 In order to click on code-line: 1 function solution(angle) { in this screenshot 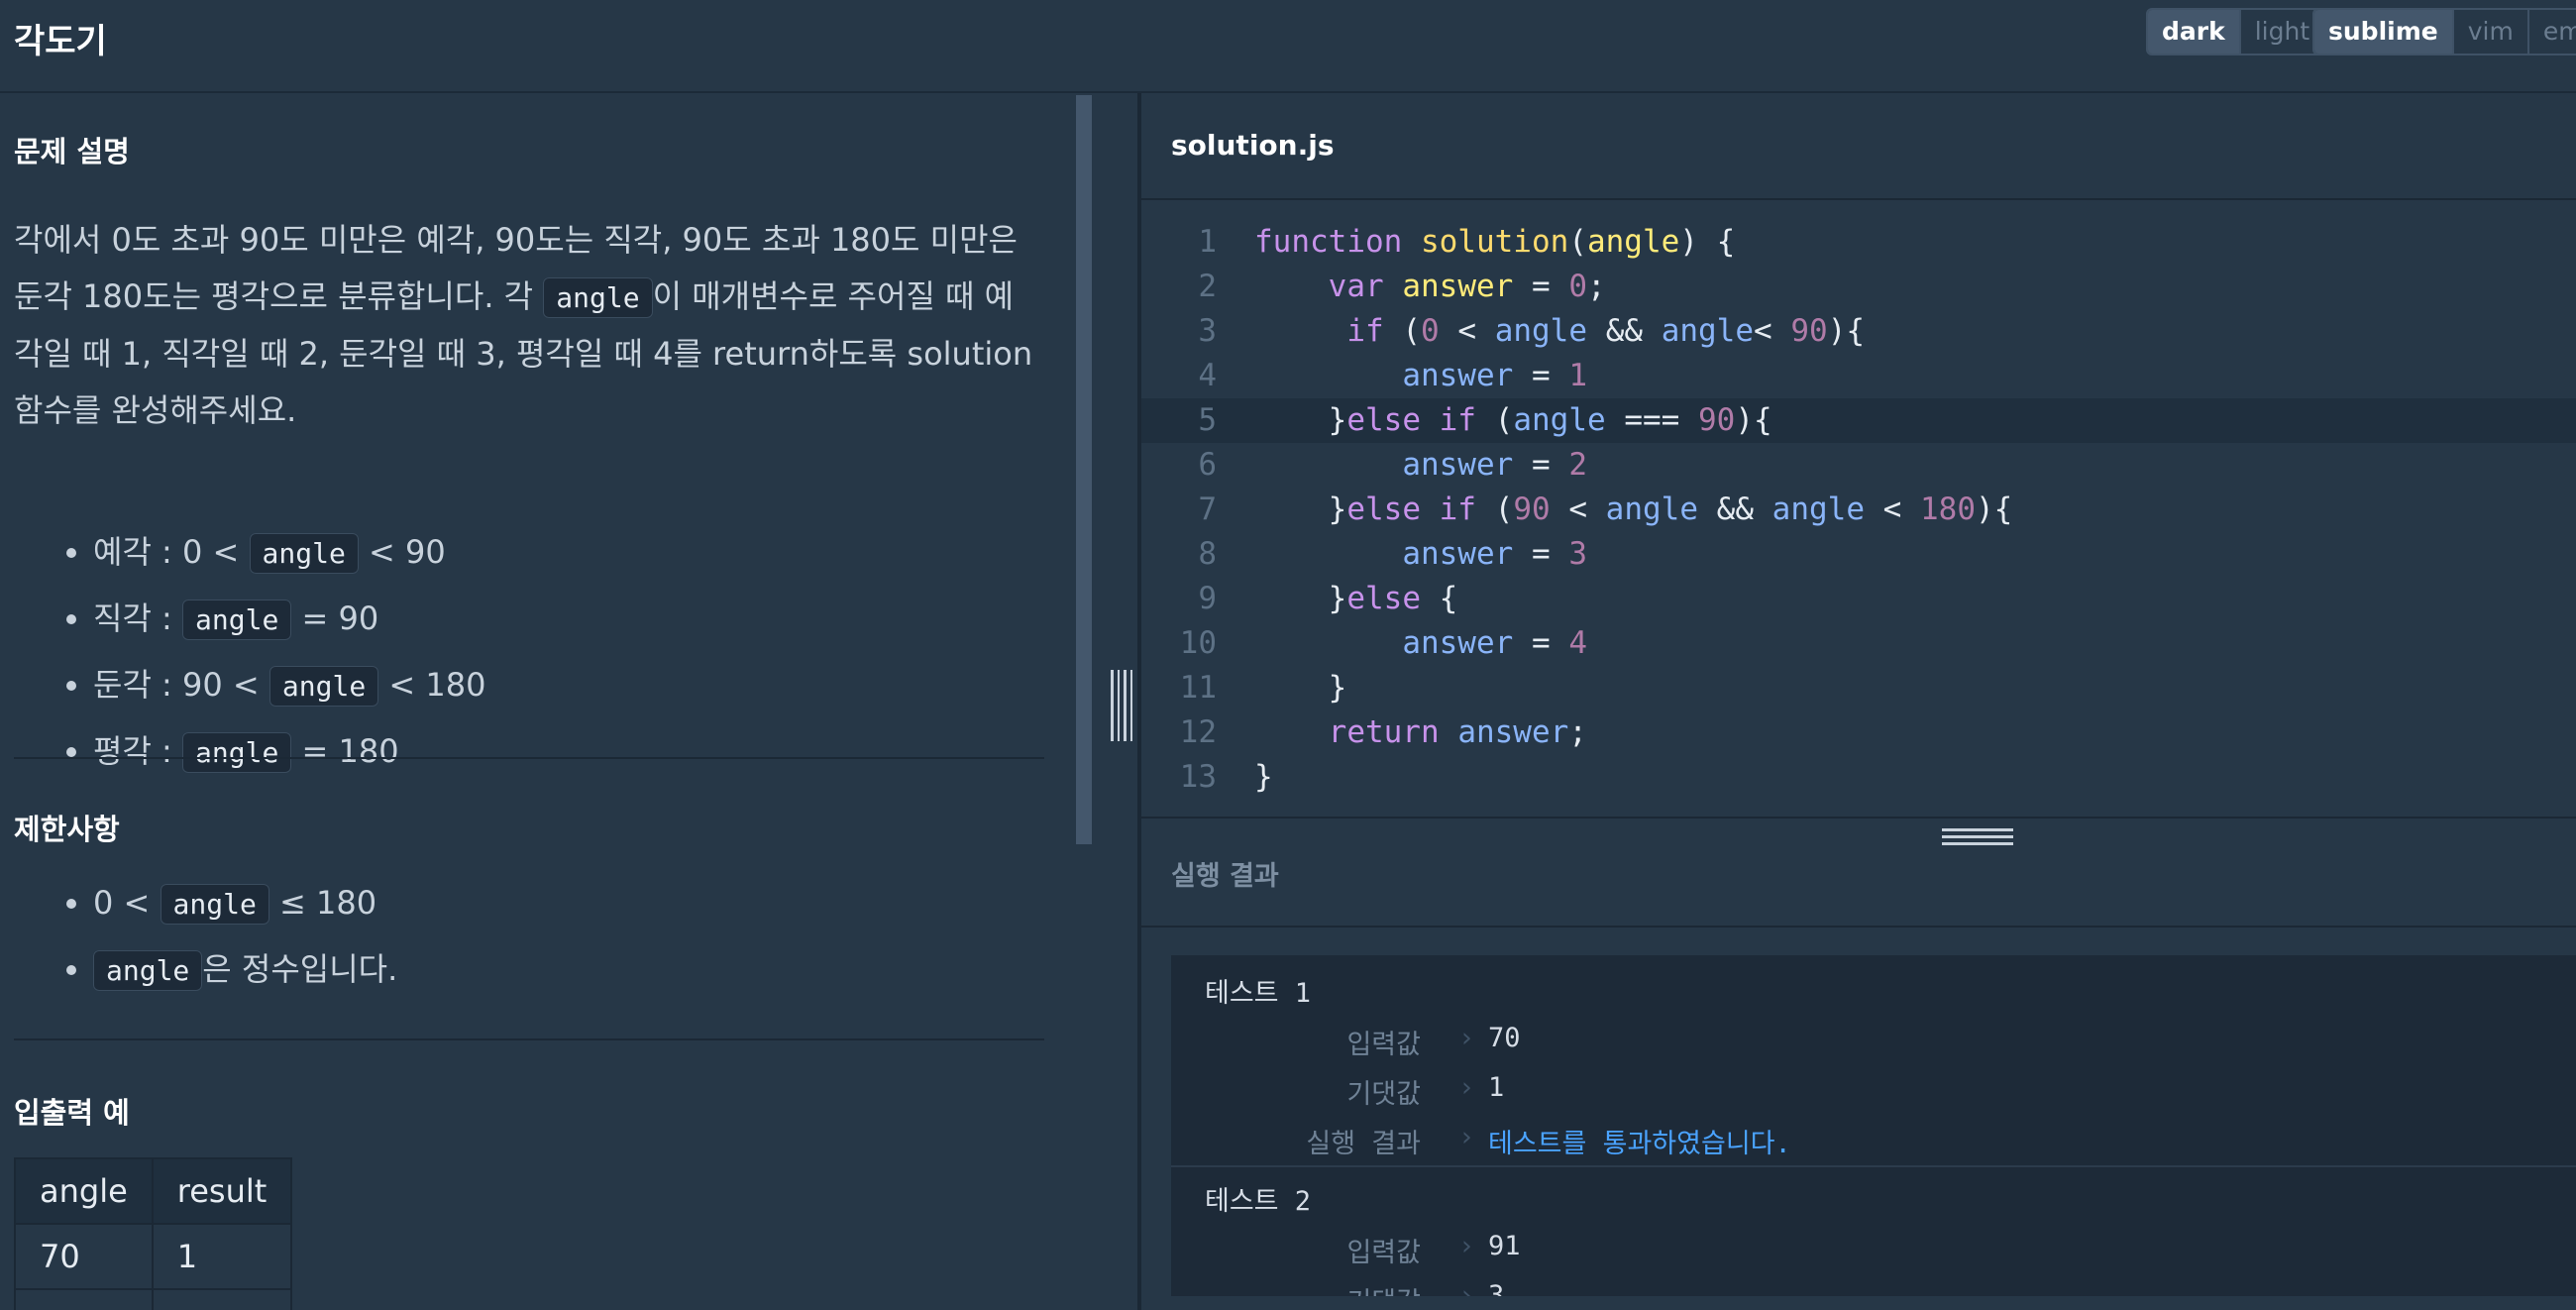, I will do `click(1858, 242)`.